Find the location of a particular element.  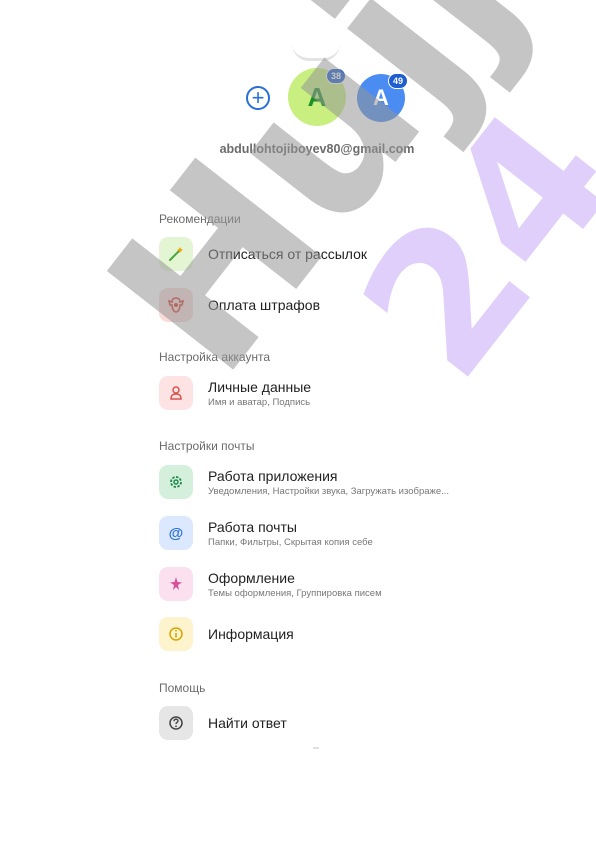

emblem-icon is located at coordinates (176, 305).